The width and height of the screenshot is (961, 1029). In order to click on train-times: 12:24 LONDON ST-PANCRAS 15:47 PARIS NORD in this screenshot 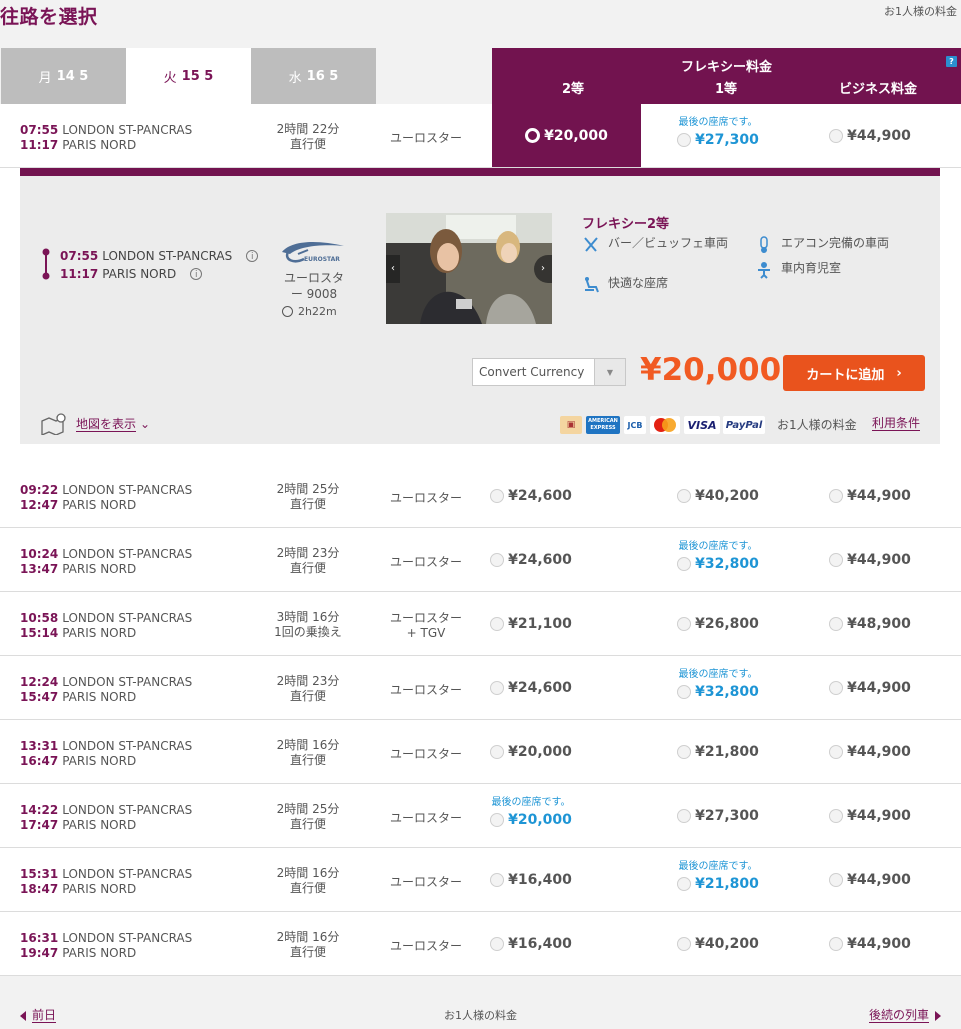, I will do `click(106, 690)`.